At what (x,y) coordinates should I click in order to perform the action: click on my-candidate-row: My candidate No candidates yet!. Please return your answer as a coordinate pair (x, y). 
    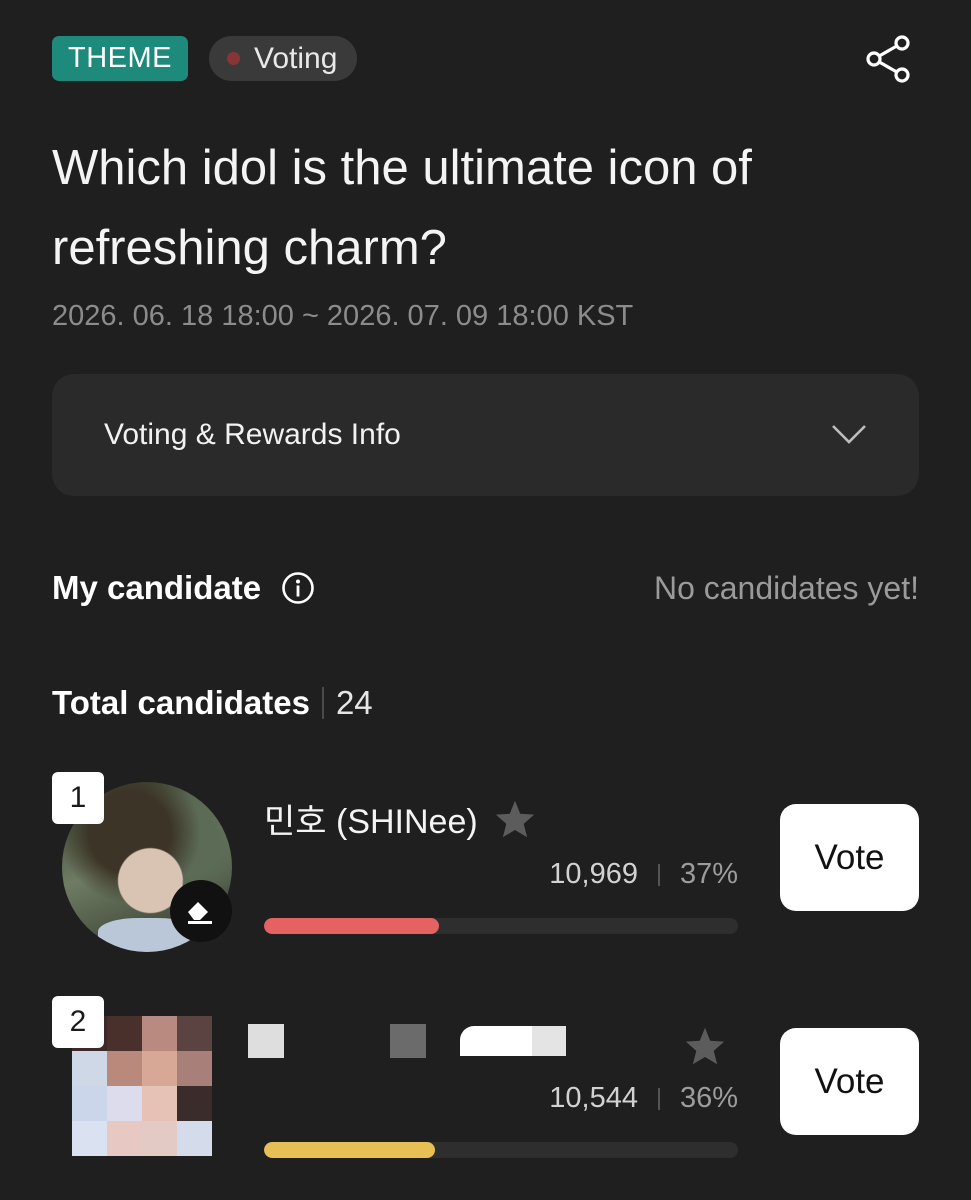
    Looking at the image, I should click on (485, 588).